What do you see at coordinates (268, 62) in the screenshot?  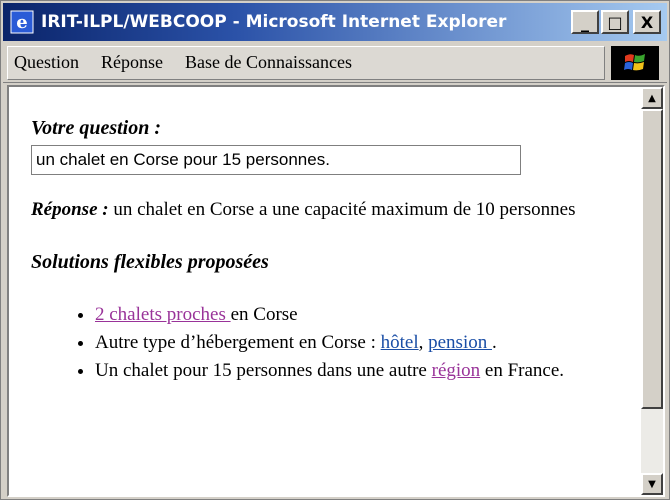 I see `menu-base-connaissances: Base de Connaissances` at bounding box center [268, 62].